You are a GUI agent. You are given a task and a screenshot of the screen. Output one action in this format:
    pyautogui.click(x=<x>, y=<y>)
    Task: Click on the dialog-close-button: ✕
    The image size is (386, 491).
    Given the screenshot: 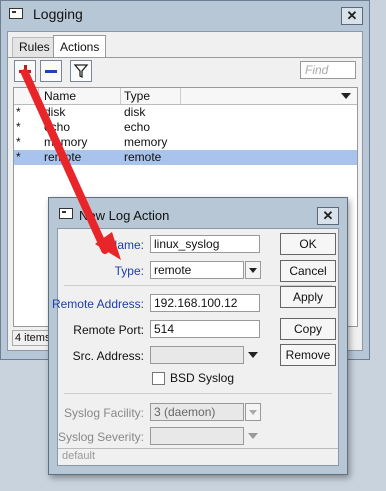 What is the action you would take?
    pyautogui.click(x=328, y=216)
    